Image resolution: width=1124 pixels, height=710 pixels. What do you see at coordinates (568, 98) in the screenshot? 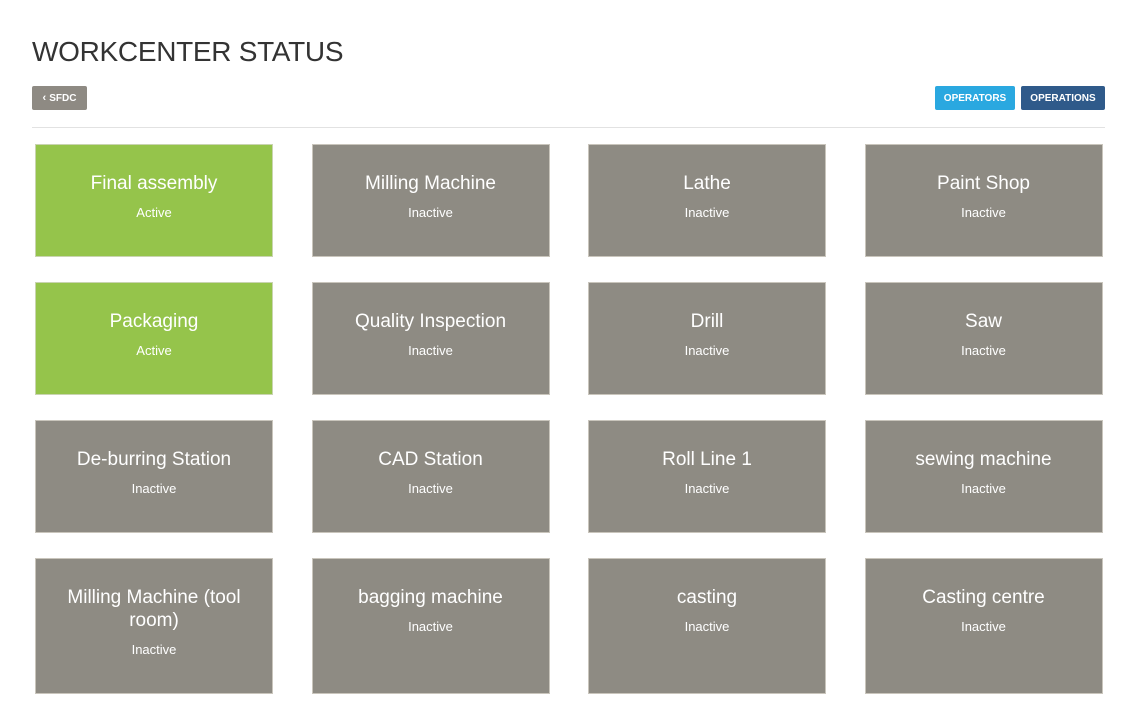
I see `toolbar: ‹ SFDC OPERATORS OPERATIONS` at bounding box center [568, 98].